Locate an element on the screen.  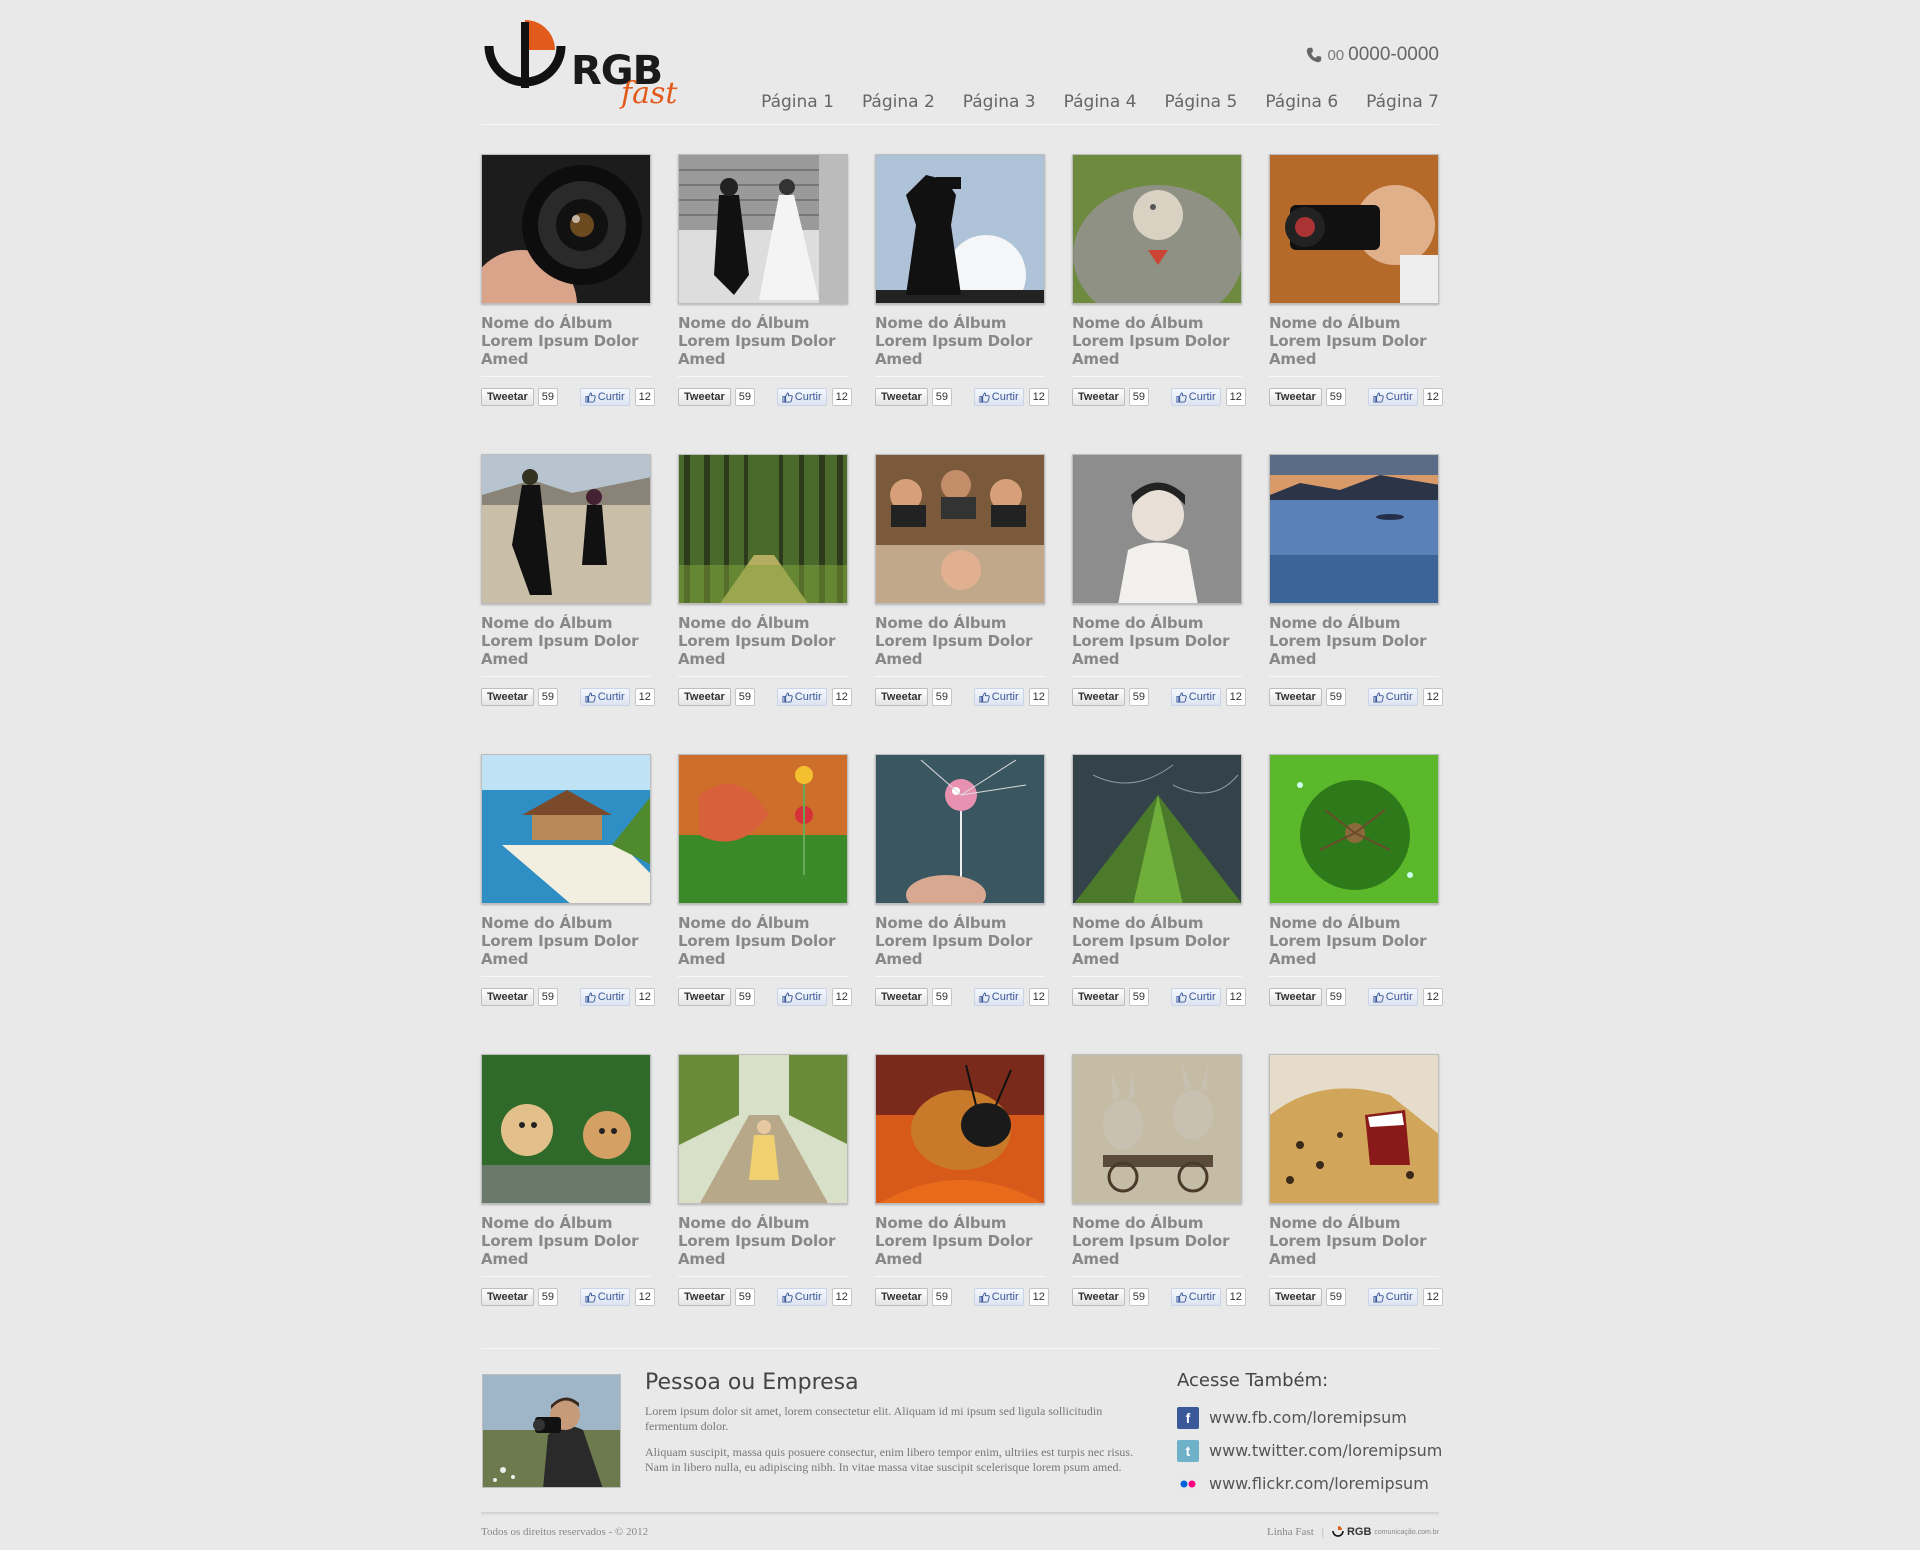
nav-link-pagina-6: Página 6 is located at coordinates (1301, 102).